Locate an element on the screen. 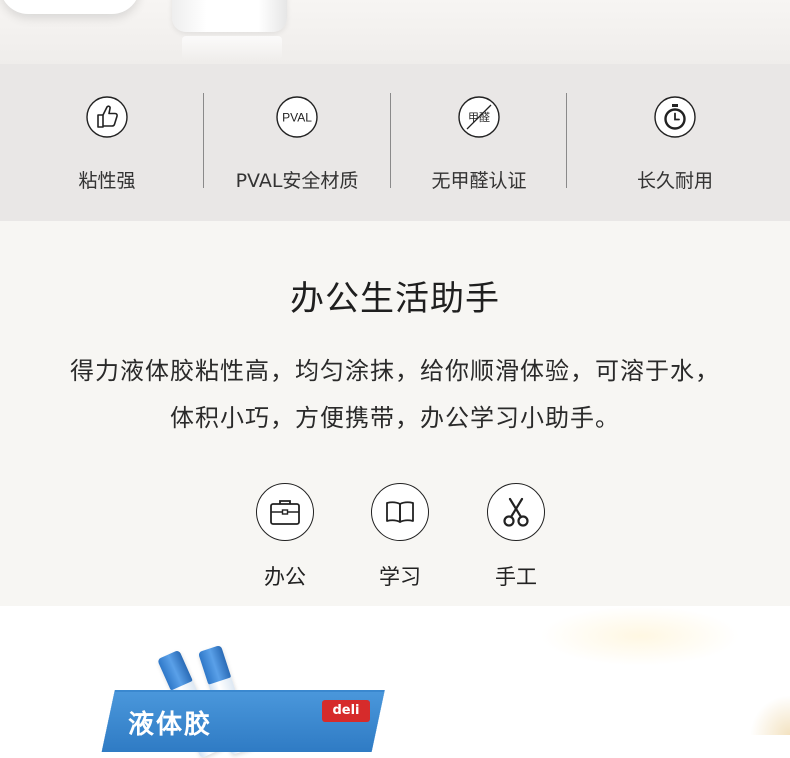 This screenshot has height=758, width=790. svg-text: PVAL is located at coordinates (297, 118).